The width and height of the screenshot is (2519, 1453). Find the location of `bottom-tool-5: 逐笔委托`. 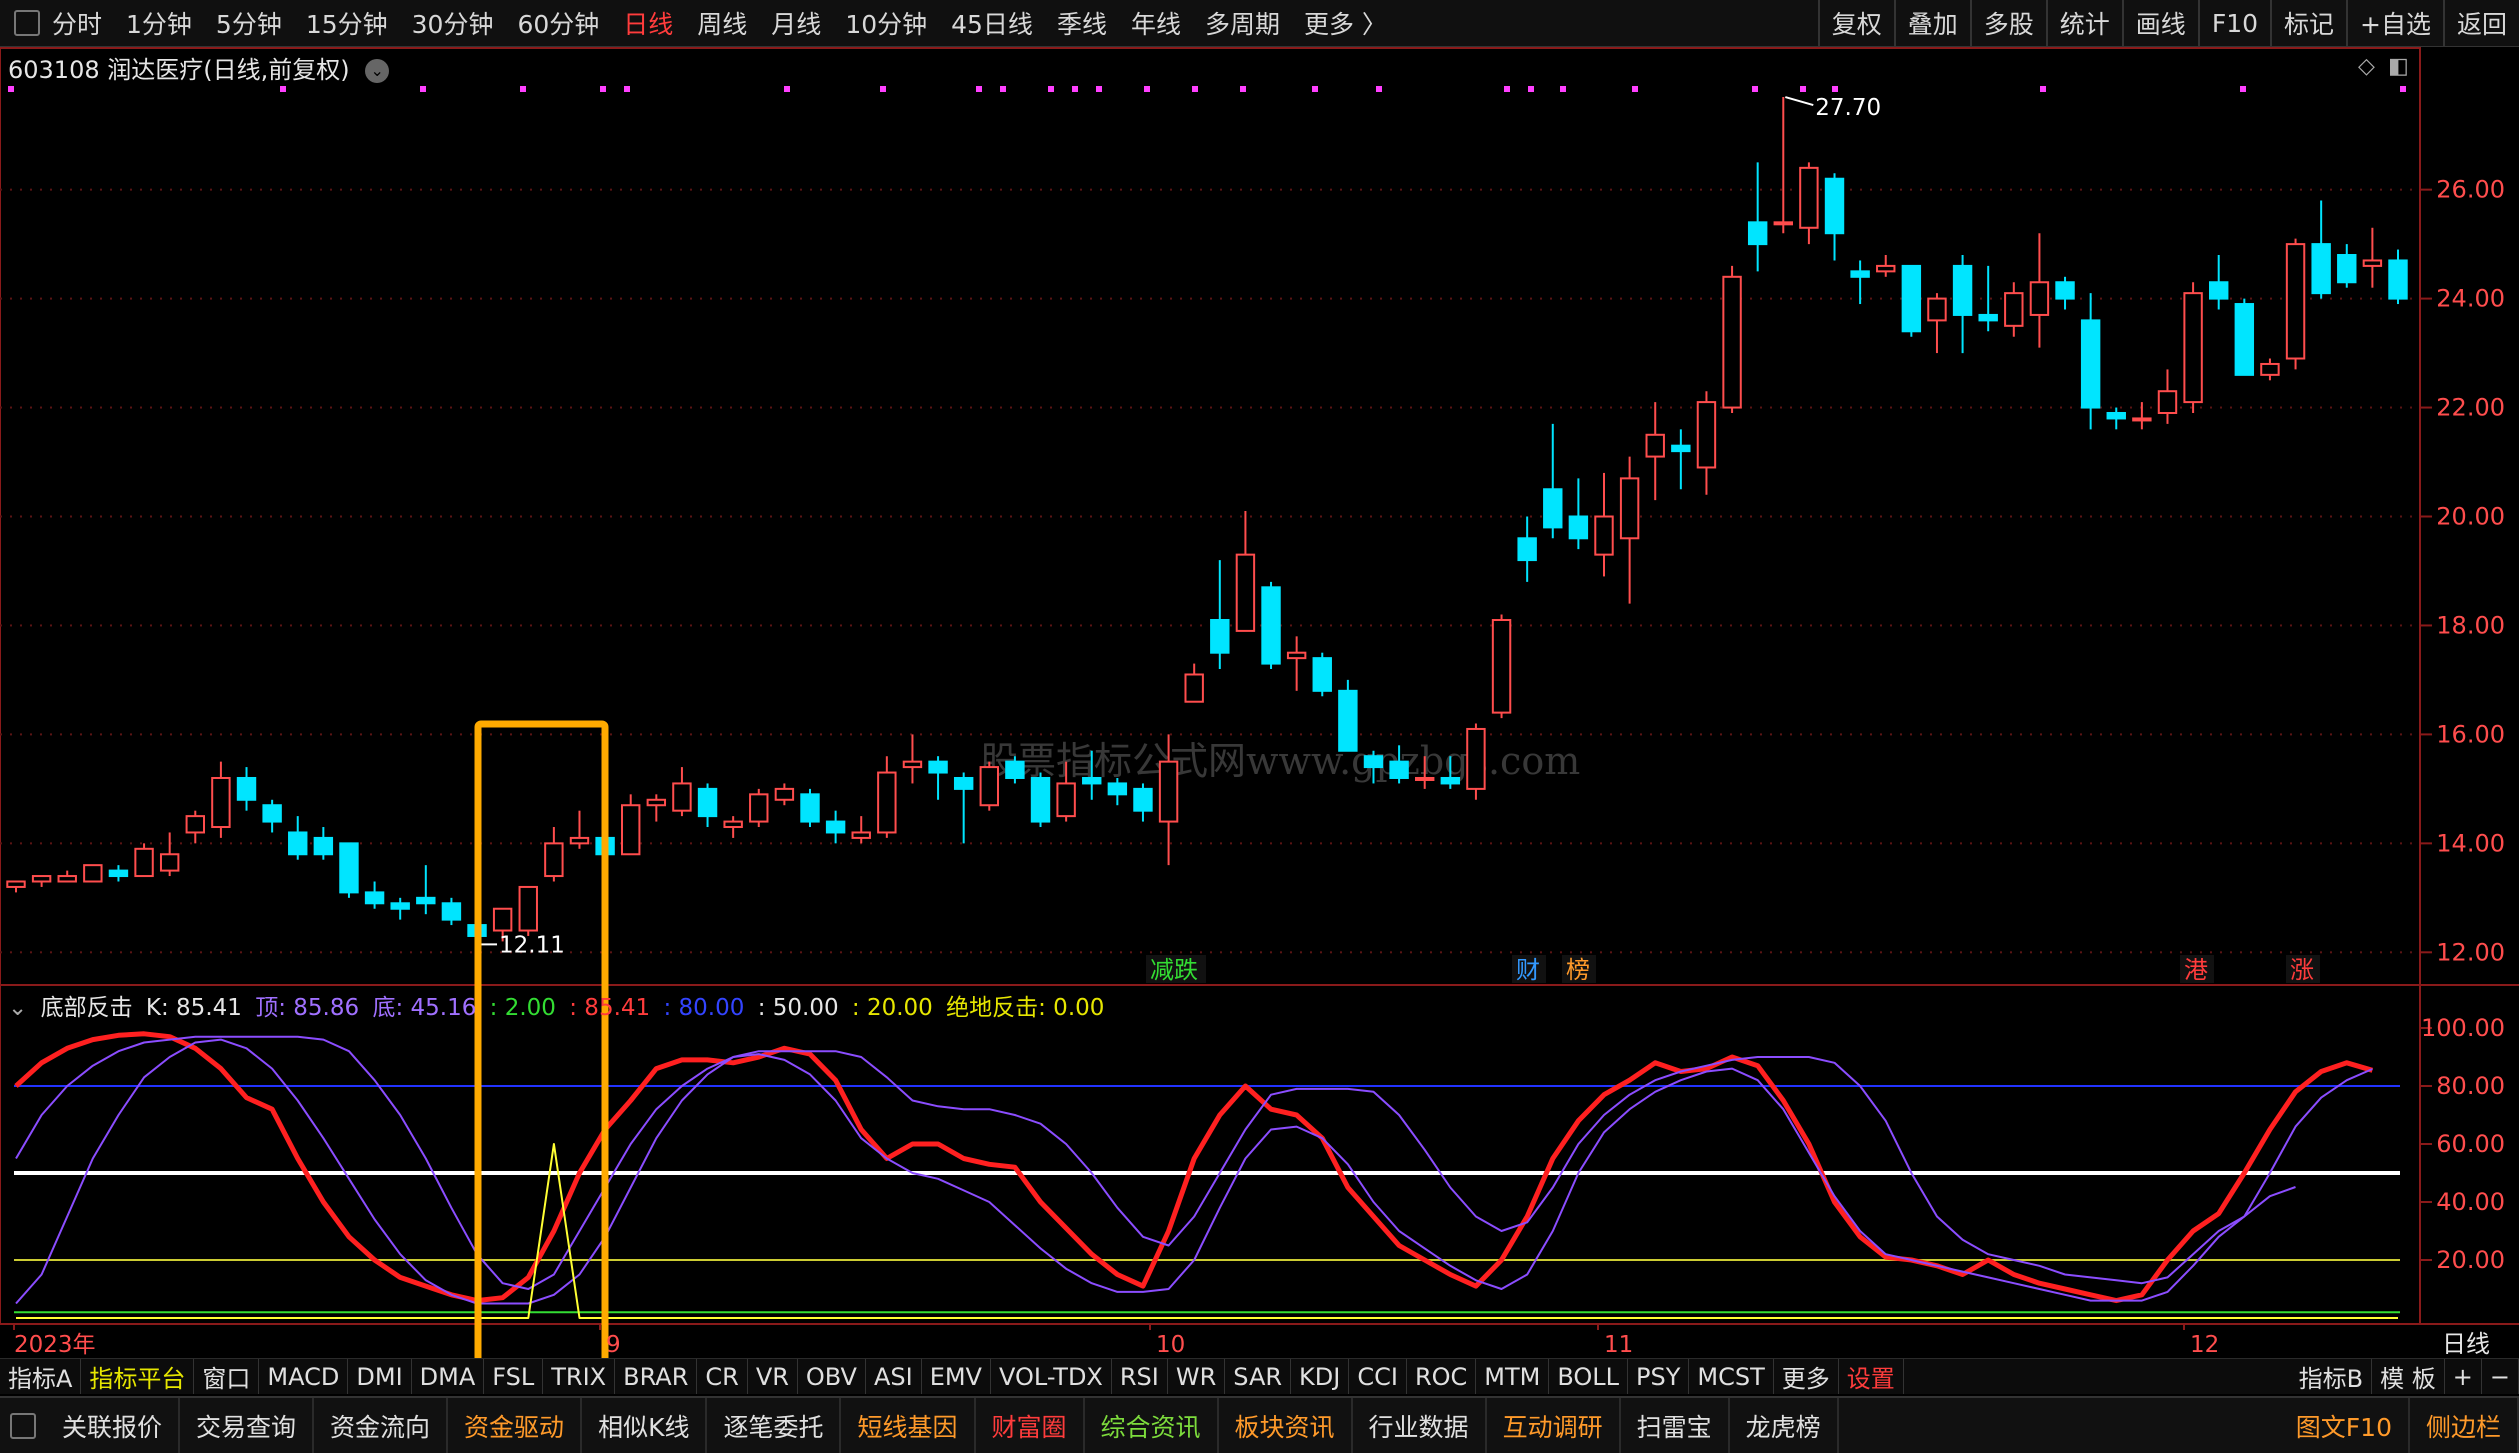

bottom-tool-5: 逐笔委托 is located at coordinates (774, 1425).